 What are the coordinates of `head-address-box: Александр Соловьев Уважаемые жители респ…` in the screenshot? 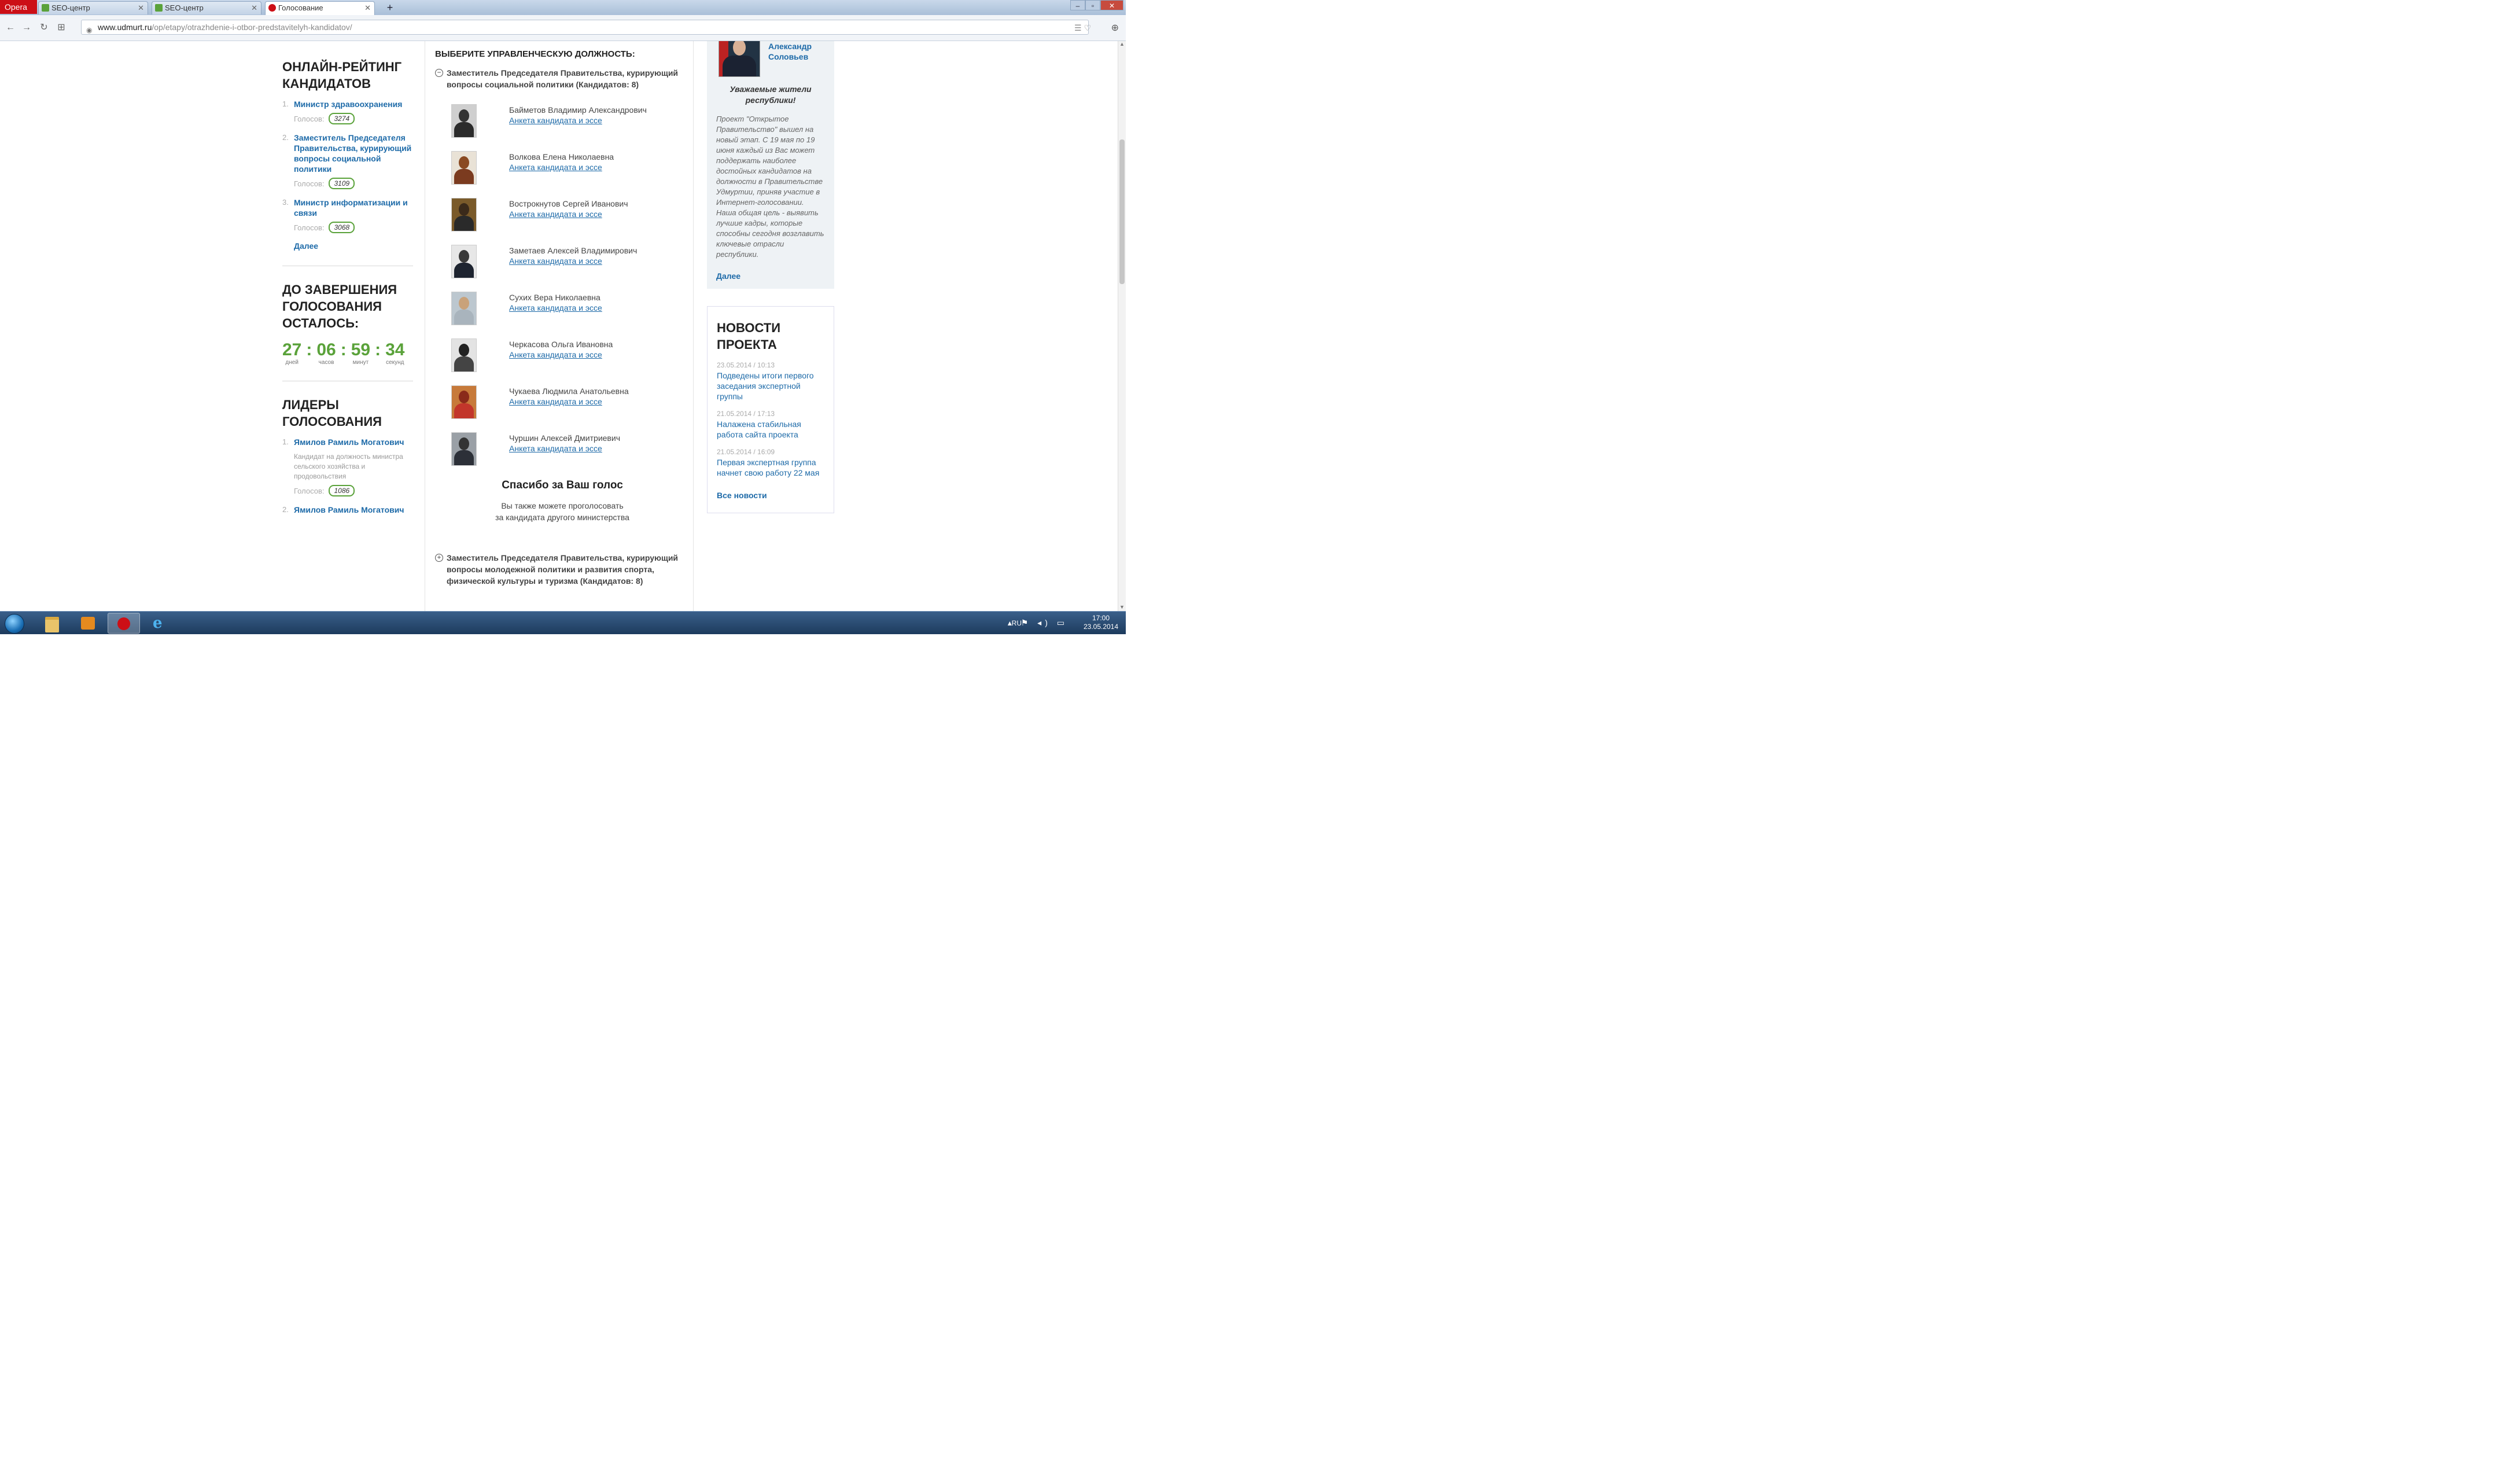 It's located at (770, 165).